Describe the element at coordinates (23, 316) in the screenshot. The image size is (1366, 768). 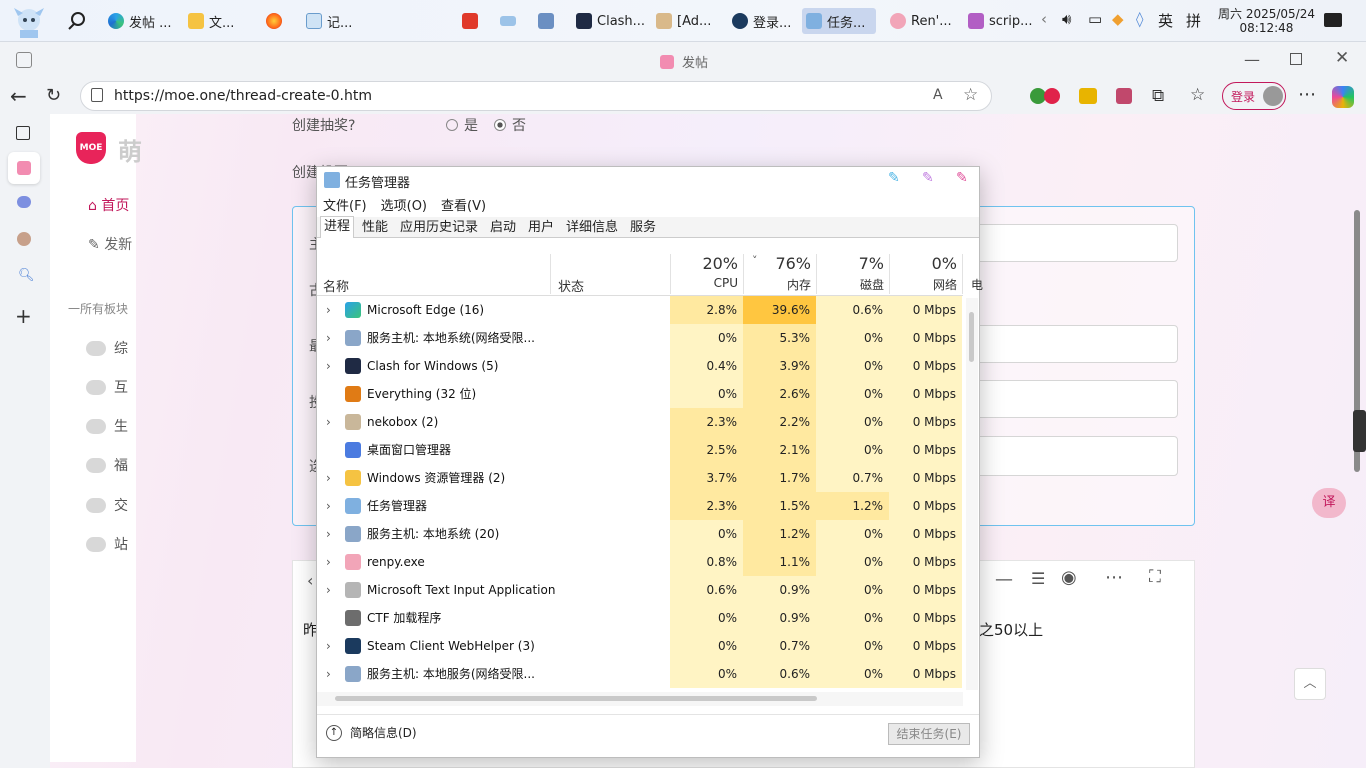
I see `new-tab-icon: +` at that location.